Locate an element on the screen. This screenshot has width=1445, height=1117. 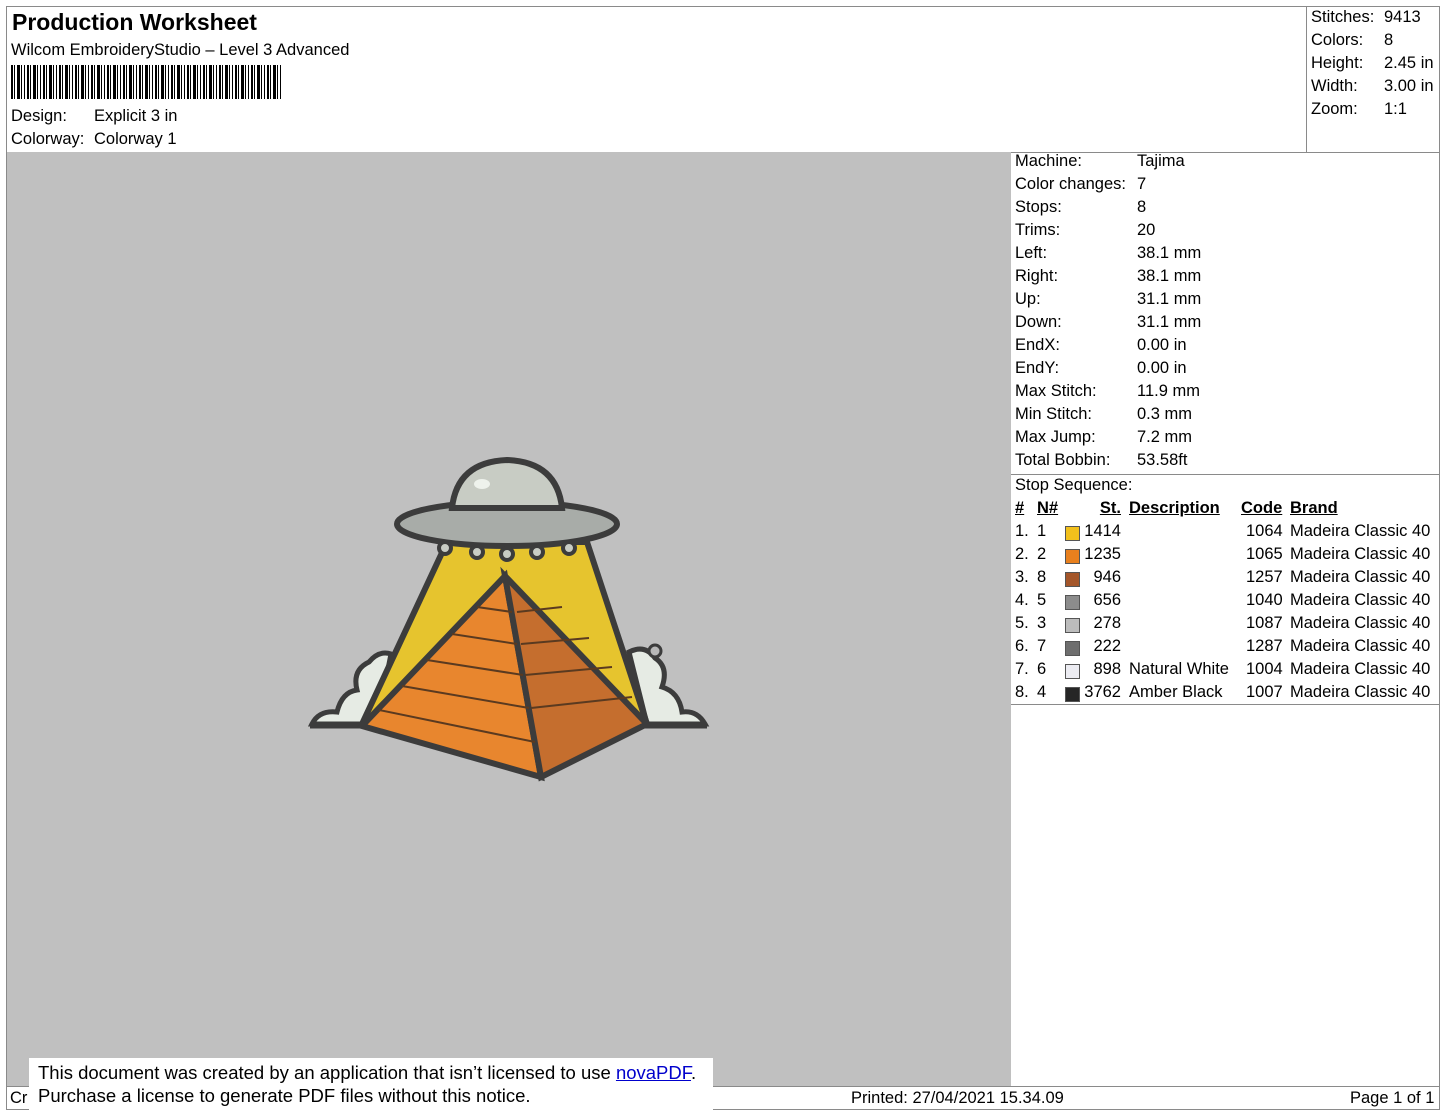
summary-label: Stitches: is located at coordinates (1343, 17).